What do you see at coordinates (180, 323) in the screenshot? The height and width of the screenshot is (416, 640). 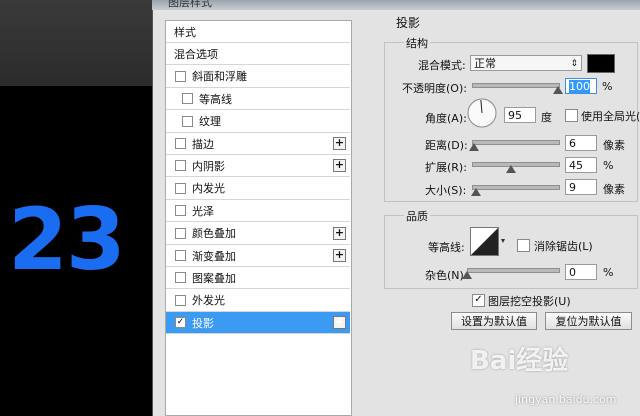 I see `style-checkbox: ✓` at bounding box center [180, 323].